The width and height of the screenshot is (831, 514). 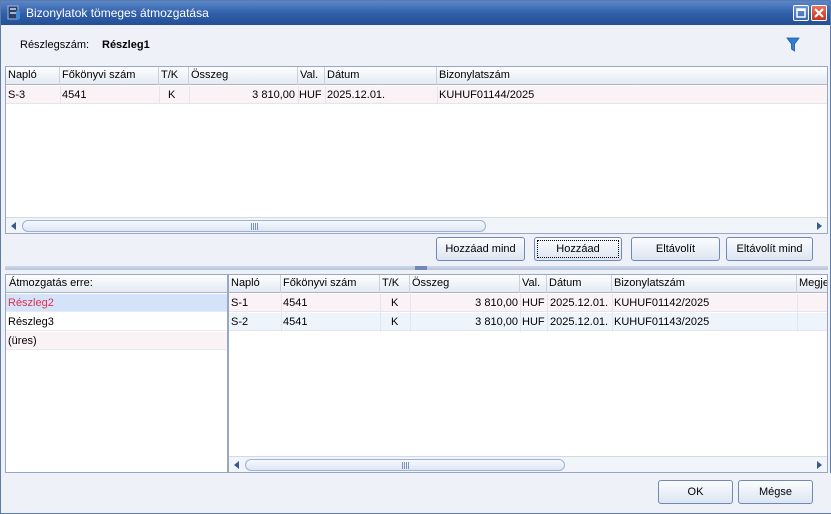 I want to click on ok-button: OK, so click(x=695, y=492).